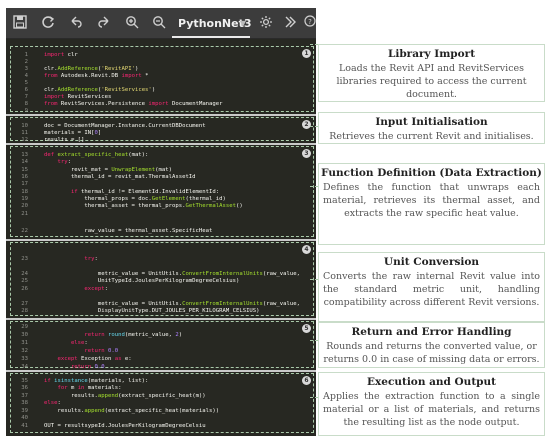 Image resolution: width=550 pixels, height=440 pixels. I want to click on line-number: 9, so click(26, 111).